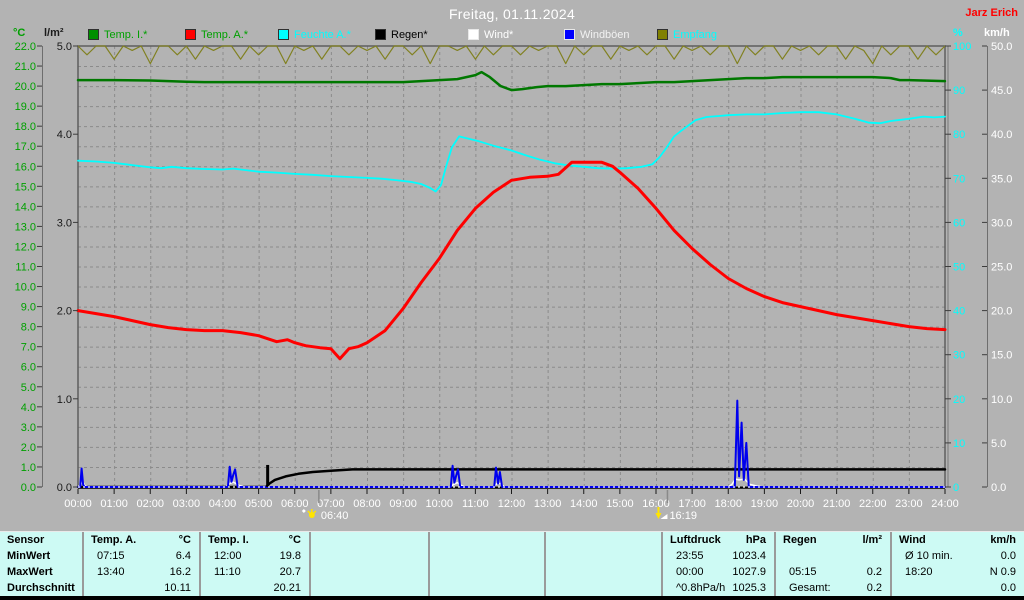  Describe the element at coordinates (959, 135) in the screenshot. I see `svg-text: 80` at that location.